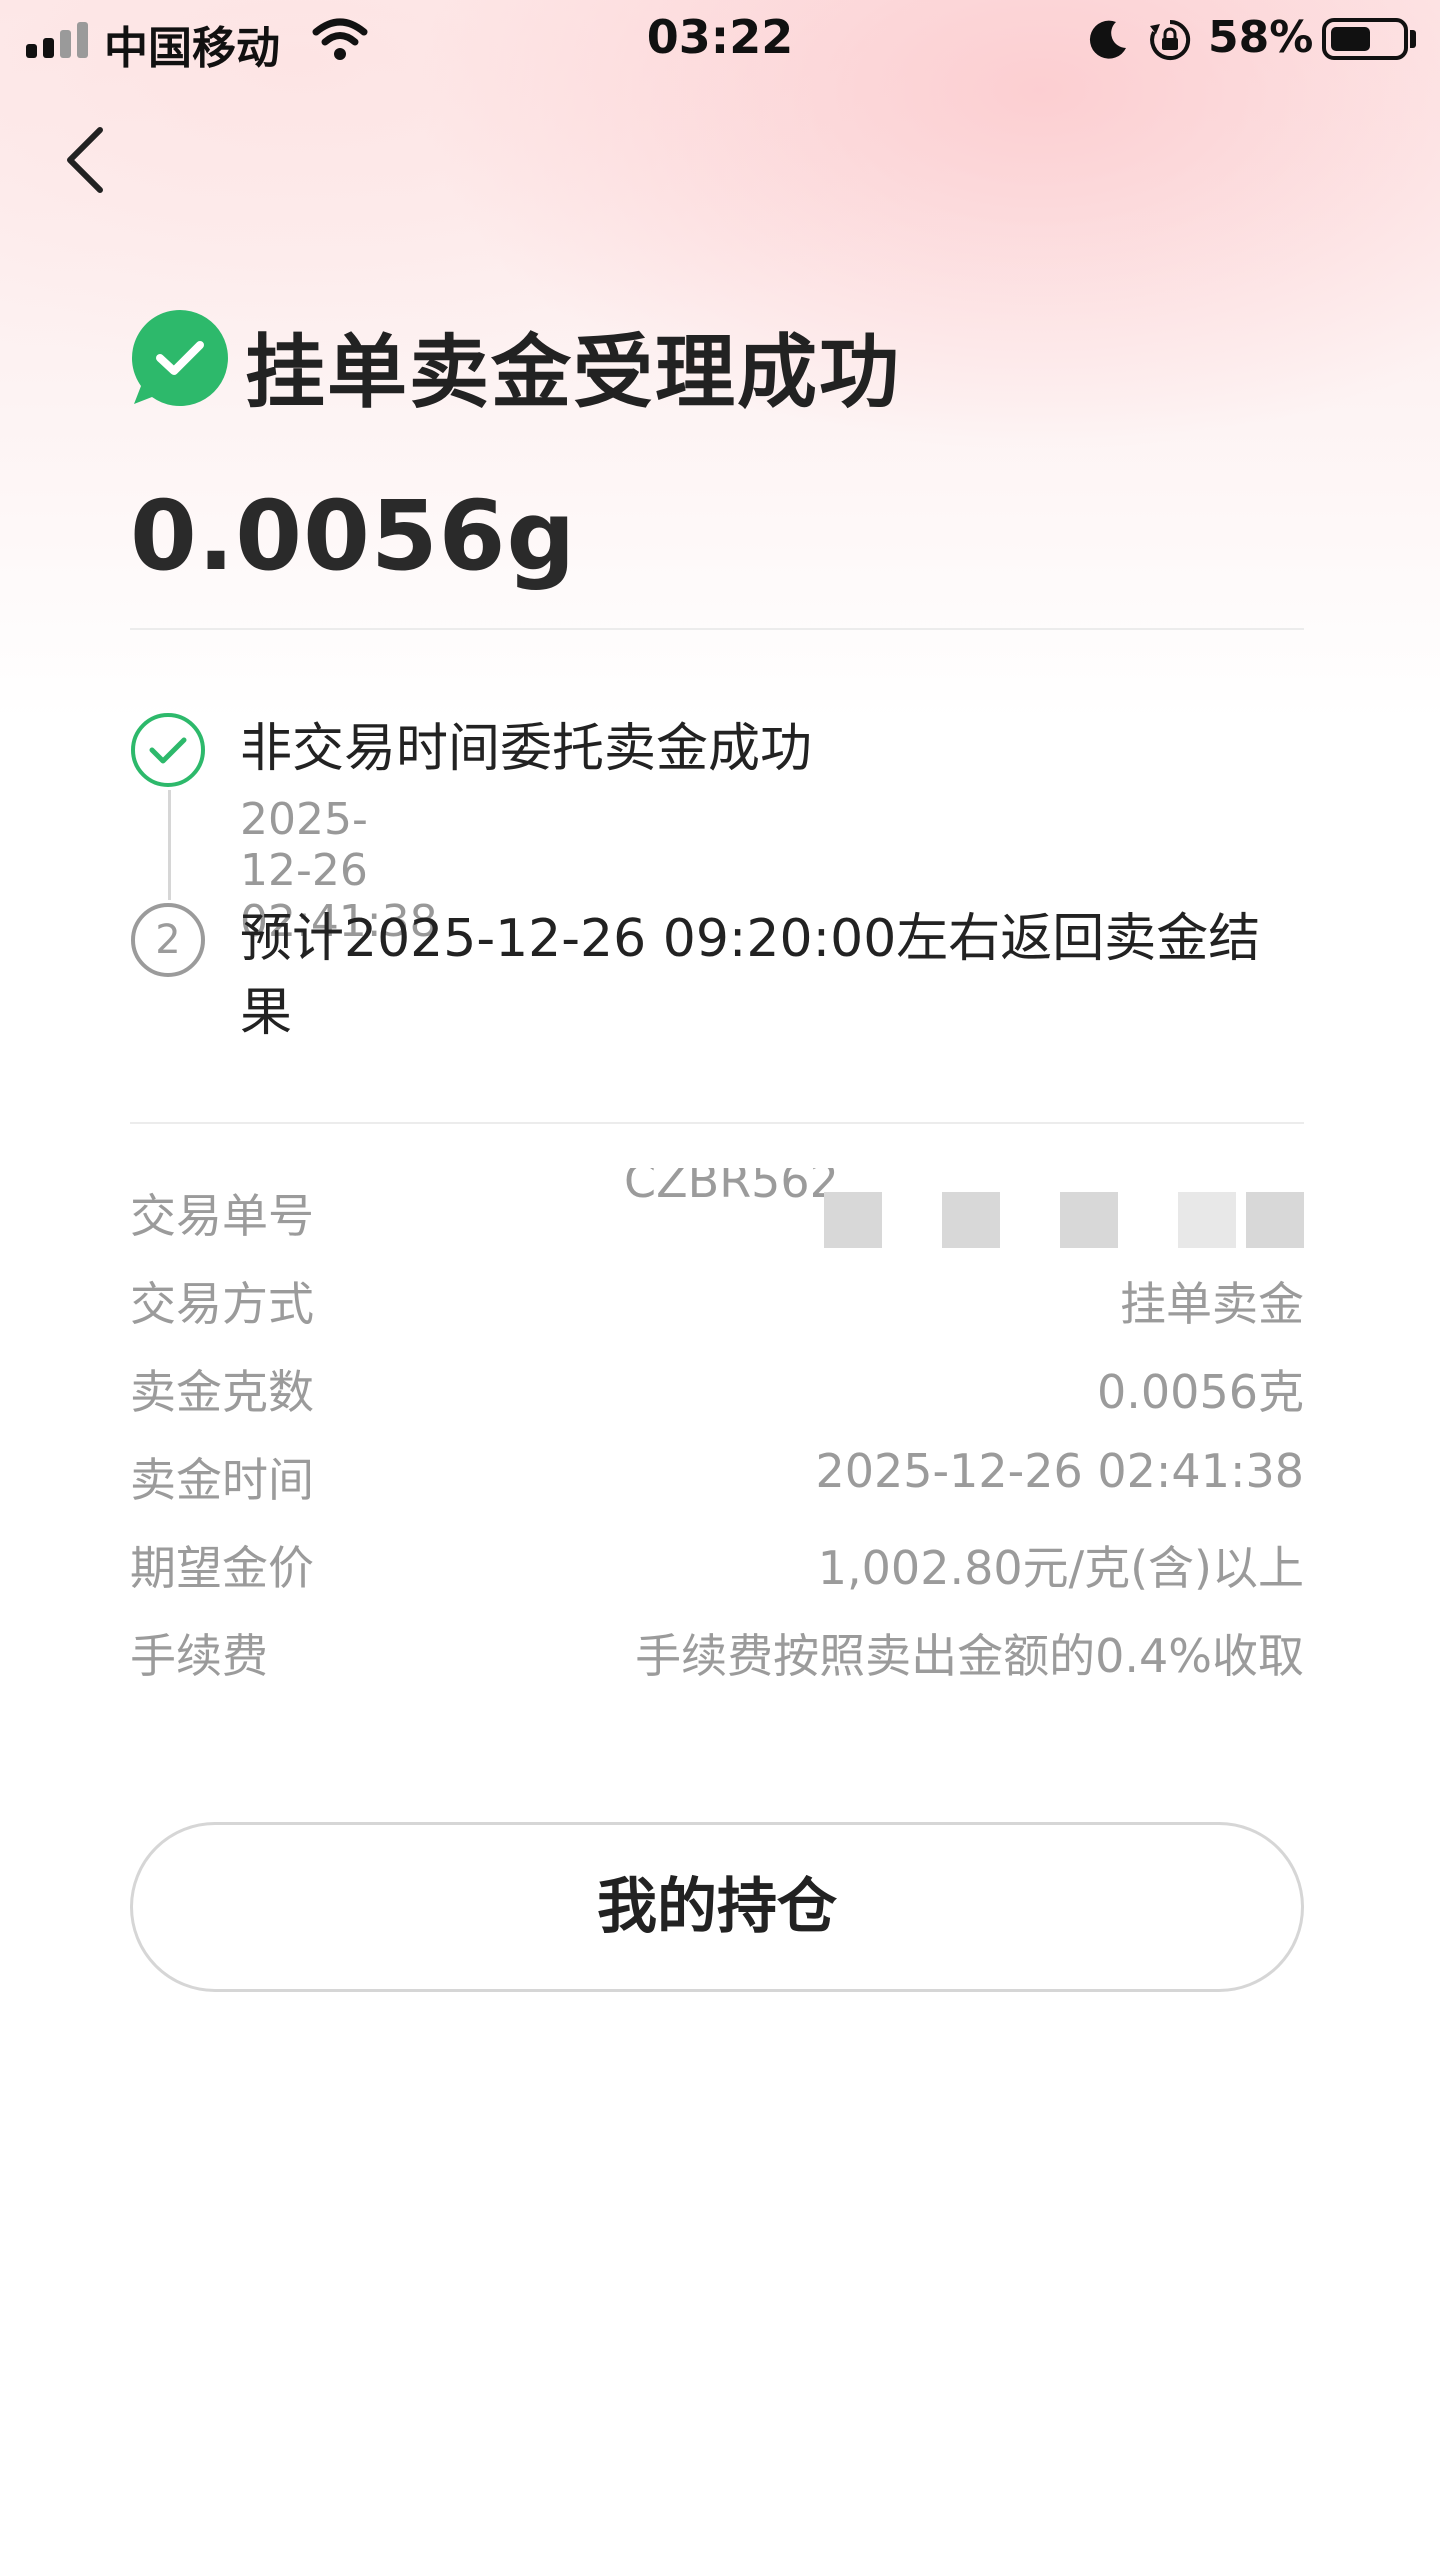 The width and height of the screenshot is (1440, 2560). I want to click on detail-order-no: 交易单号 CZBR562, so click(717, 1214).